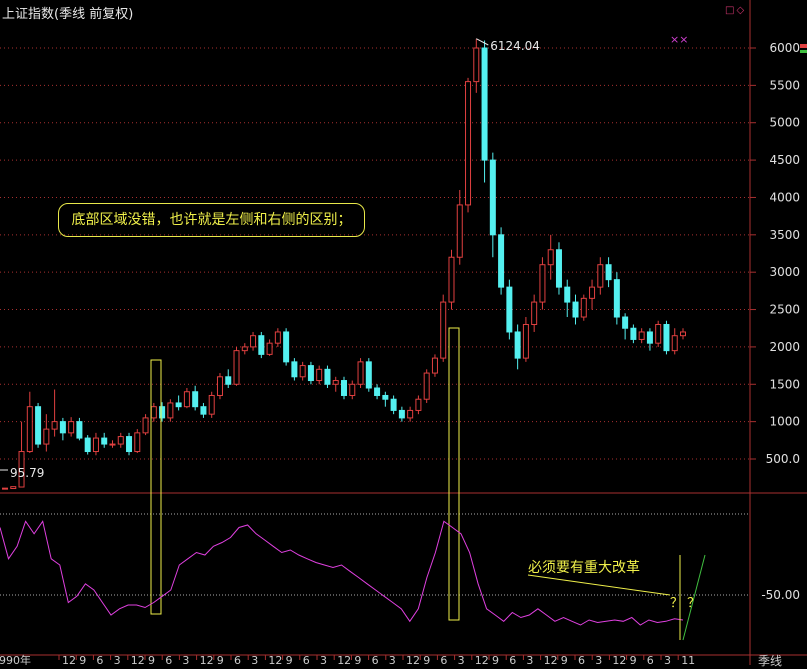 Image resolution: width=807 pixels, height=669 pixels. What do you see at coordinates (784, 235) in the screenshot?
I see `price-tick-label: 3500` at bounding box center [784, 235].